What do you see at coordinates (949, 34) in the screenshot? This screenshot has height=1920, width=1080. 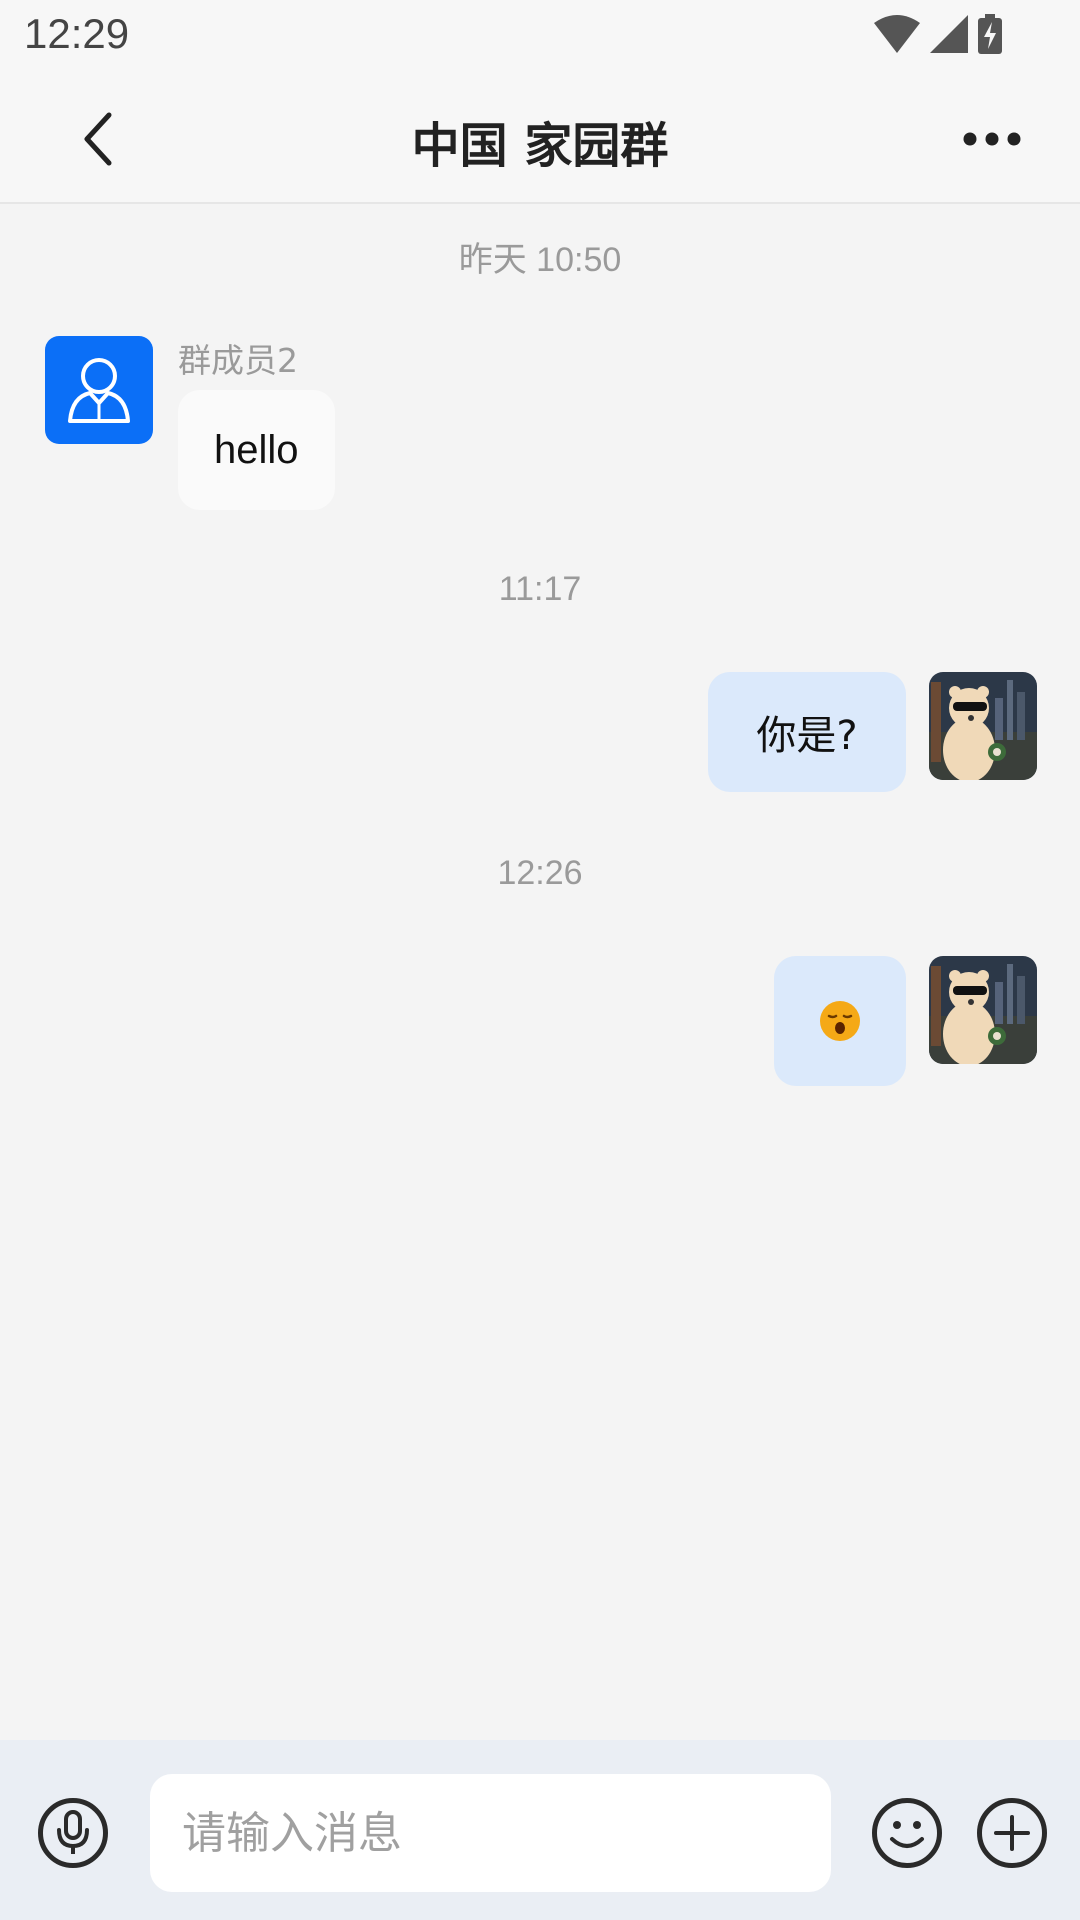 I see `signal-icon` at bounding box center [949, 34].